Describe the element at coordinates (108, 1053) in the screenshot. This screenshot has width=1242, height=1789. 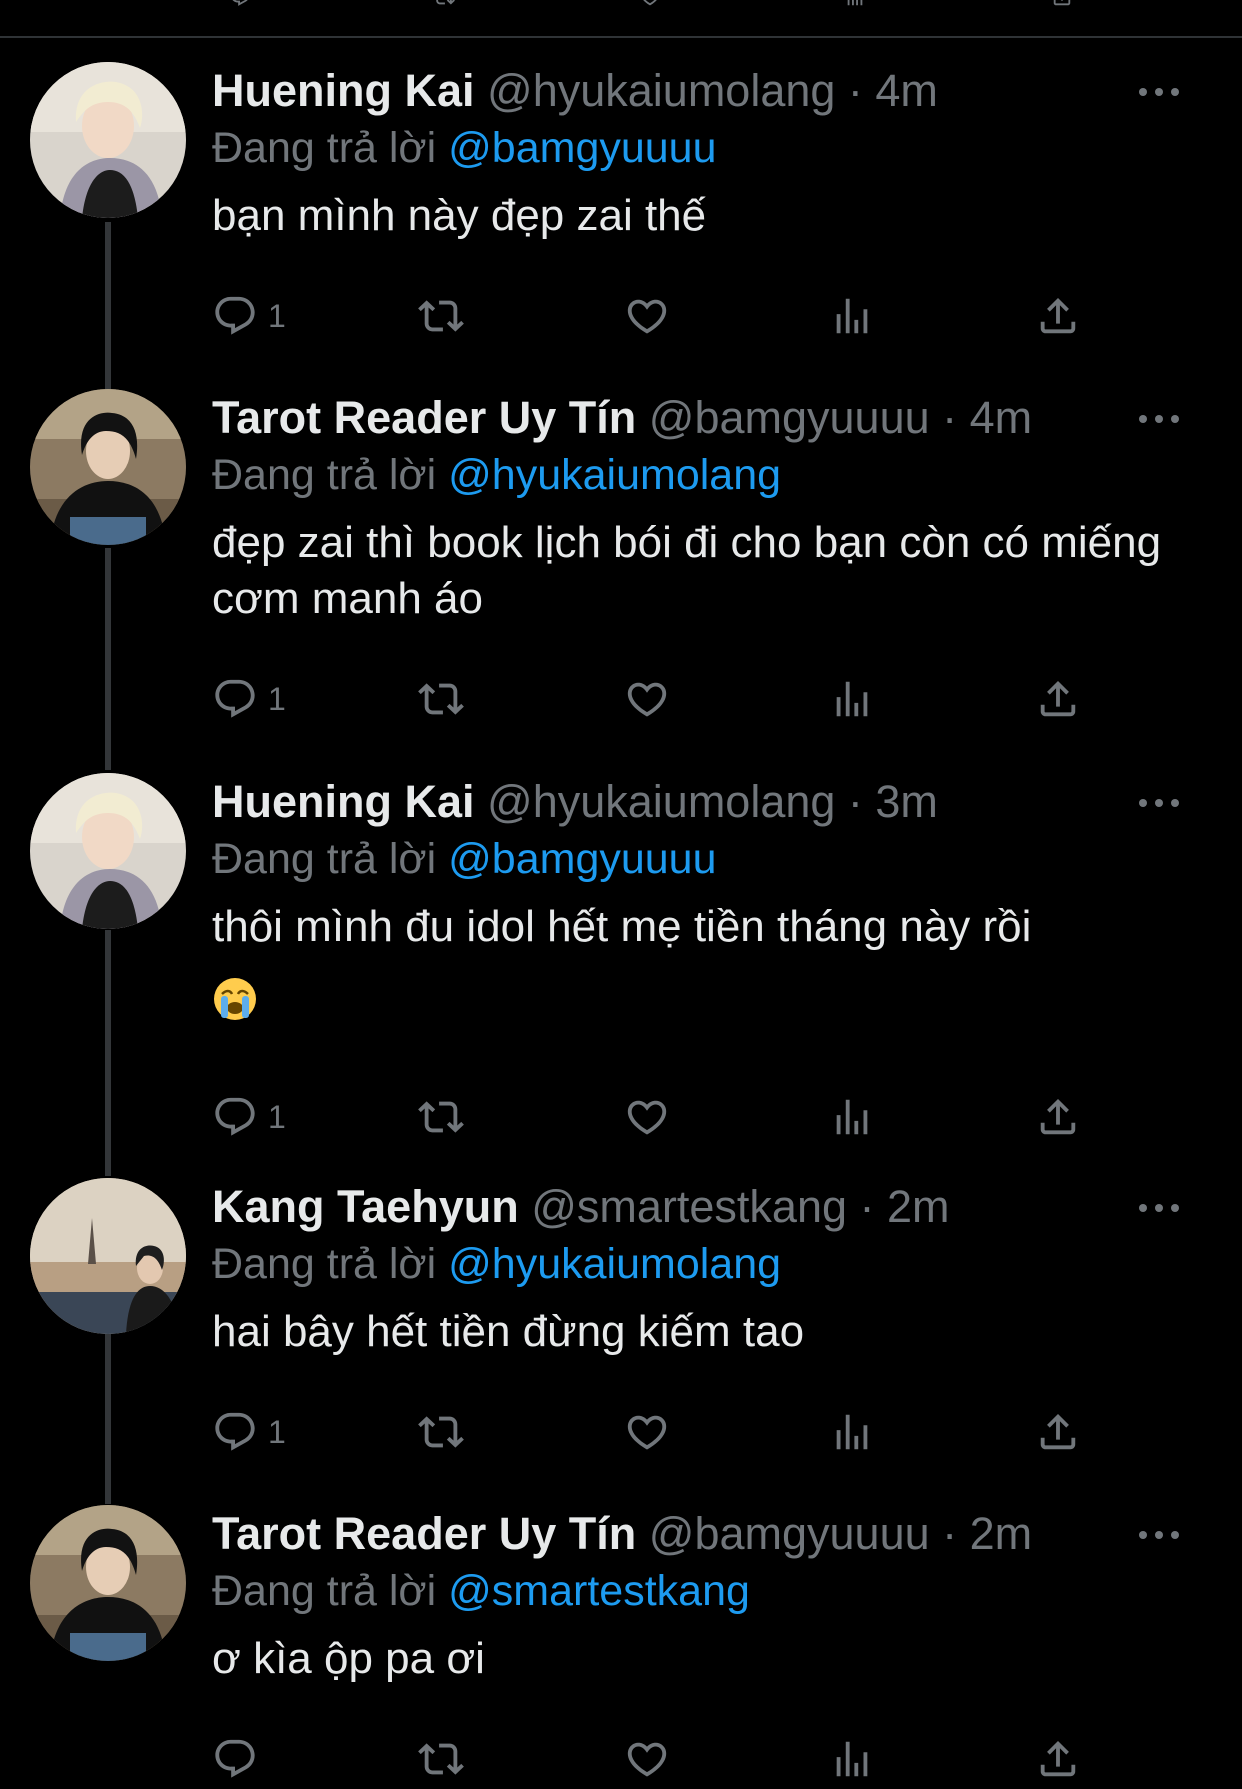
I see `thread-connector` at that location.